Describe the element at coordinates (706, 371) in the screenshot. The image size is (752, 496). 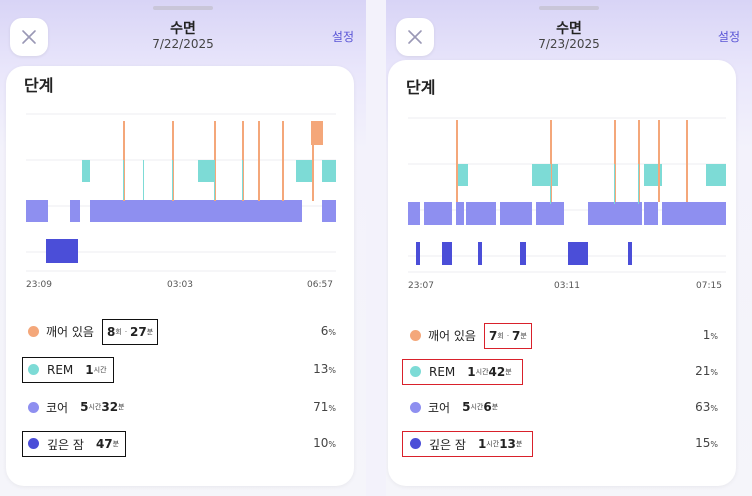
I see `legend-percent: 21%` at that location.